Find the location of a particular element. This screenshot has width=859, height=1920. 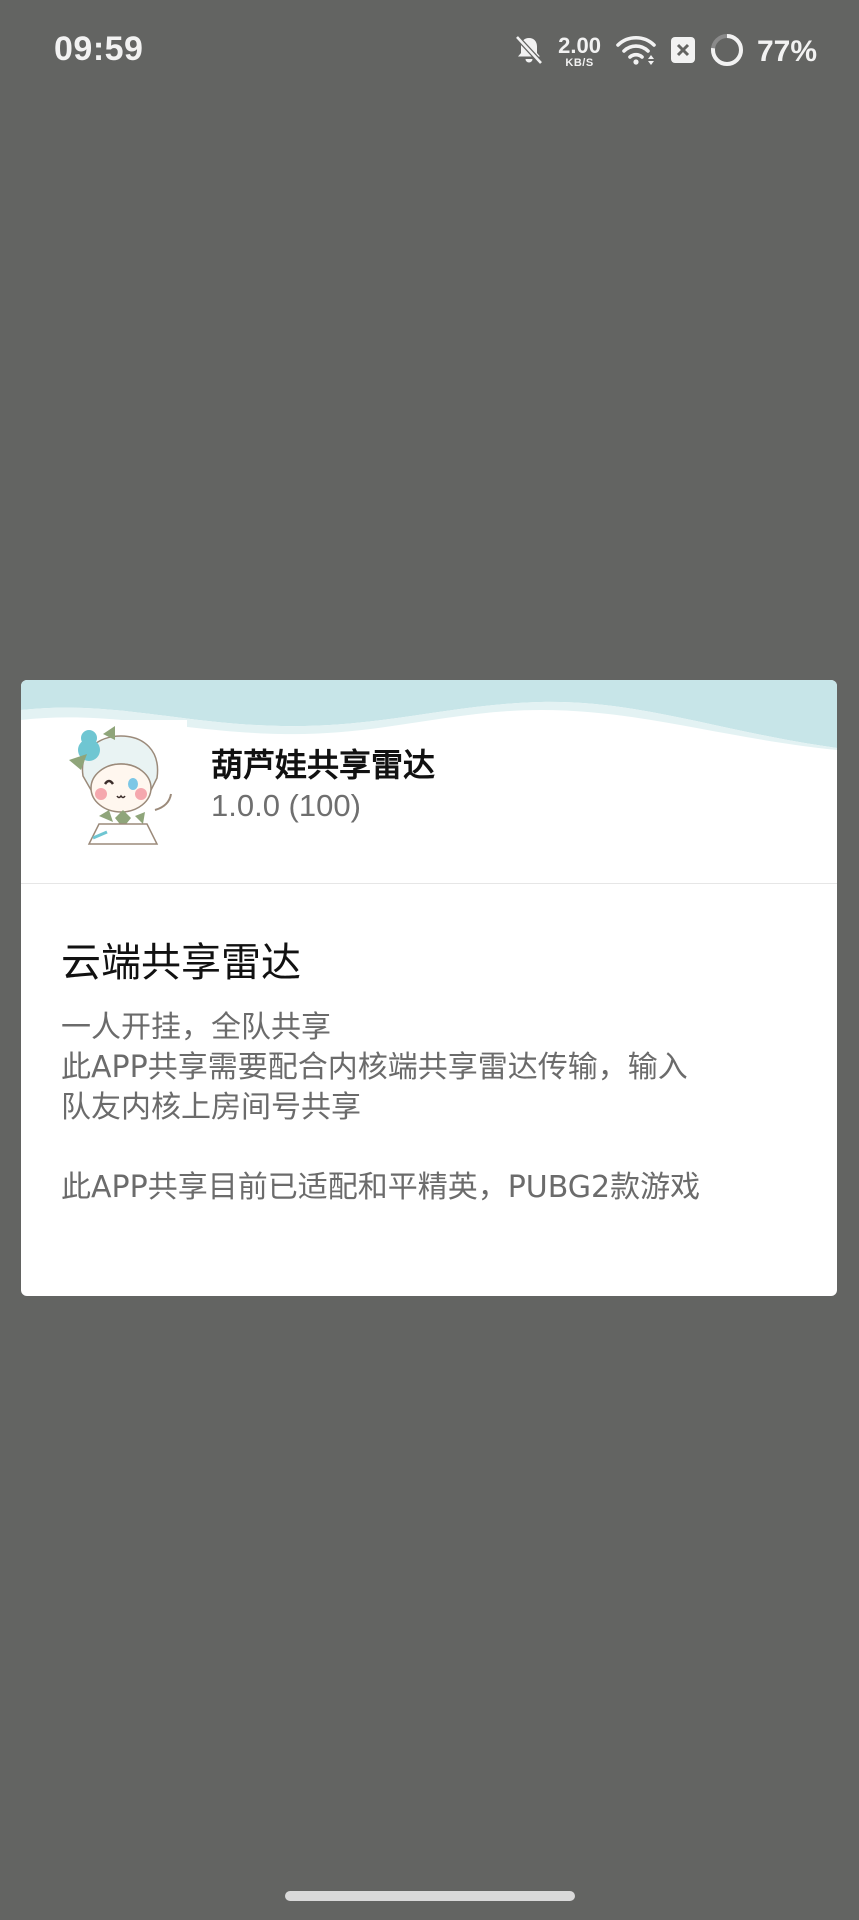

app-header: 葫芦娃共享雷达 1.0.0 (100) is located at coordinates (429, 781).